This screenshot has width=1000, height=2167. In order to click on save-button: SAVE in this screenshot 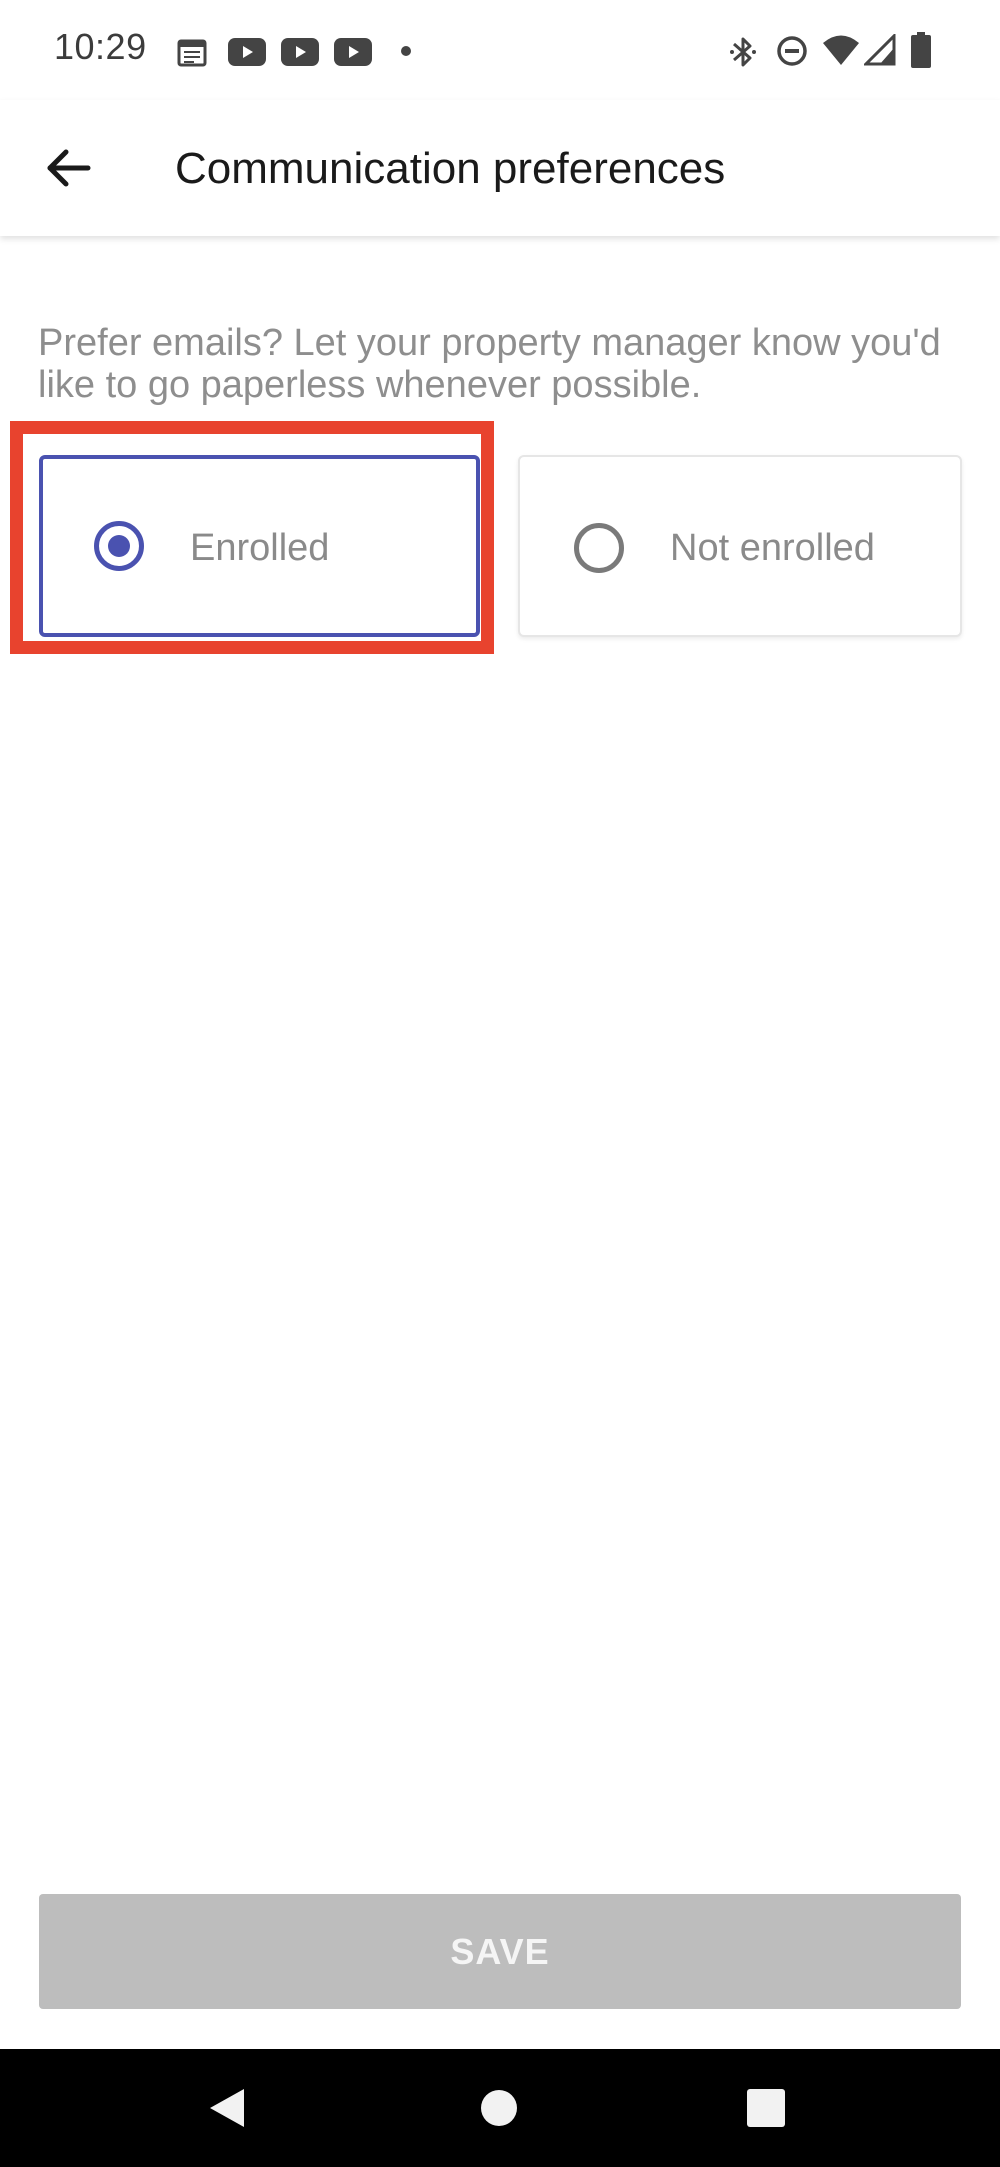, I will do `click(500, 1951)`.